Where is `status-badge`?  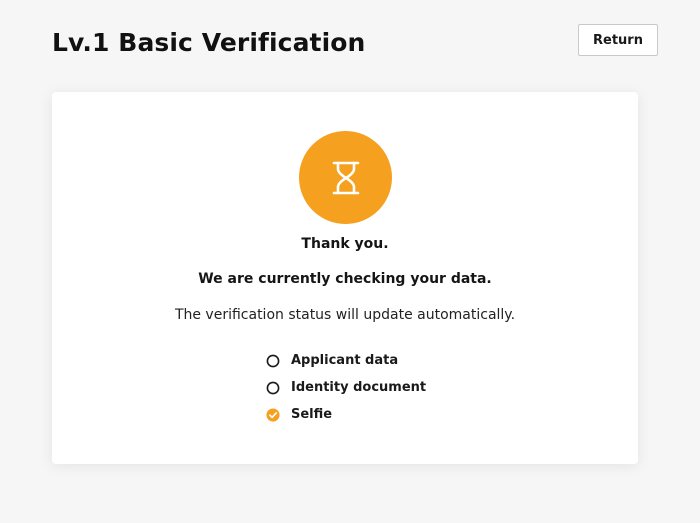 status-badge is located at coordinates (345, 177).